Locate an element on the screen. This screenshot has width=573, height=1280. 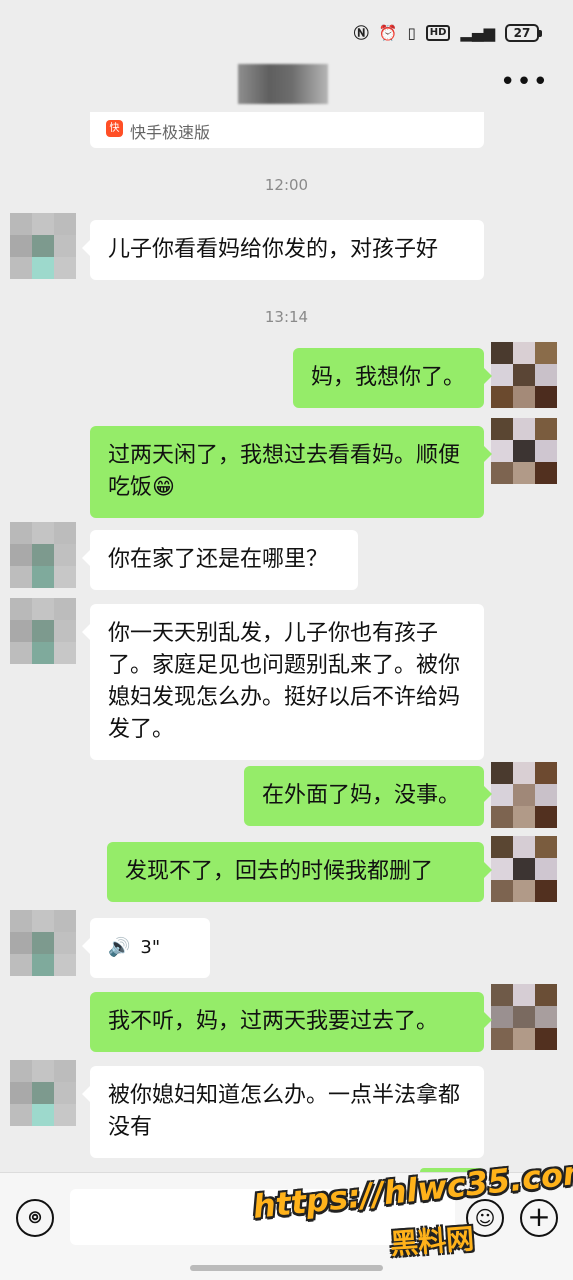
status-icons: Ⓝ ⏰ ▯ HD ▂▄▆ 27 is located at coordinates (447, 32).